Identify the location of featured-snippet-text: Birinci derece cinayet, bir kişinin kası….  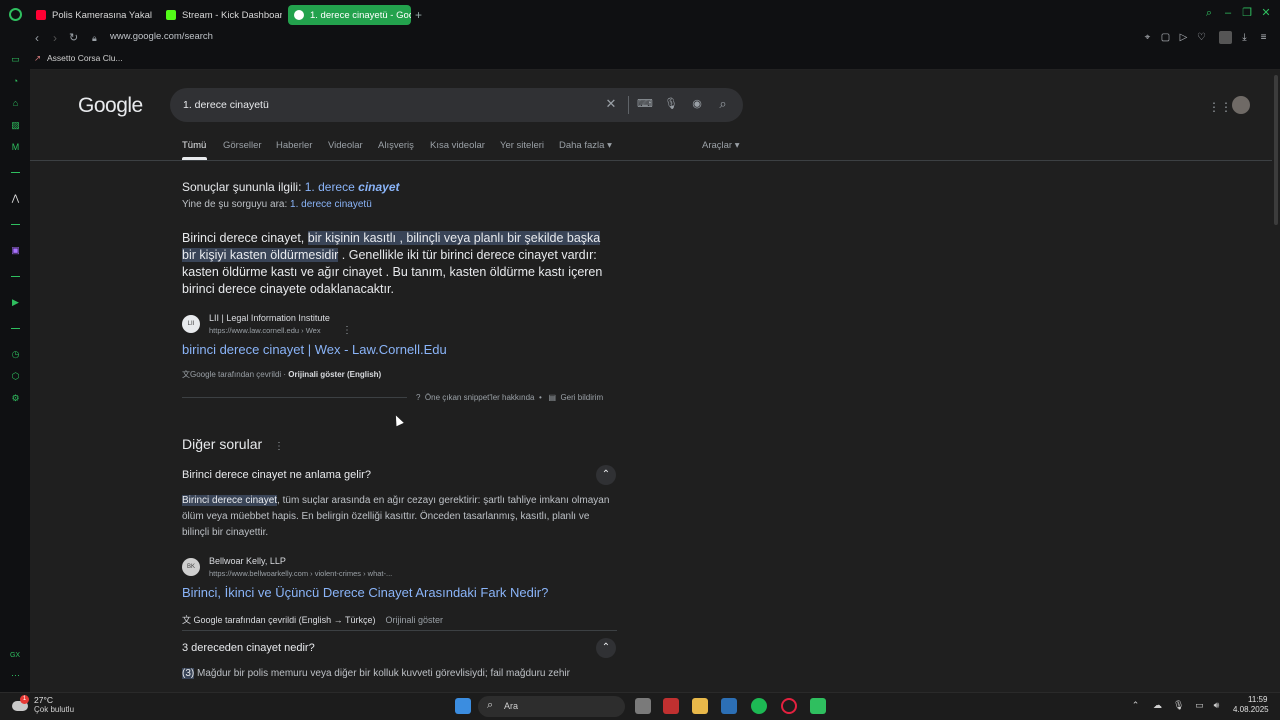
(397, 264).